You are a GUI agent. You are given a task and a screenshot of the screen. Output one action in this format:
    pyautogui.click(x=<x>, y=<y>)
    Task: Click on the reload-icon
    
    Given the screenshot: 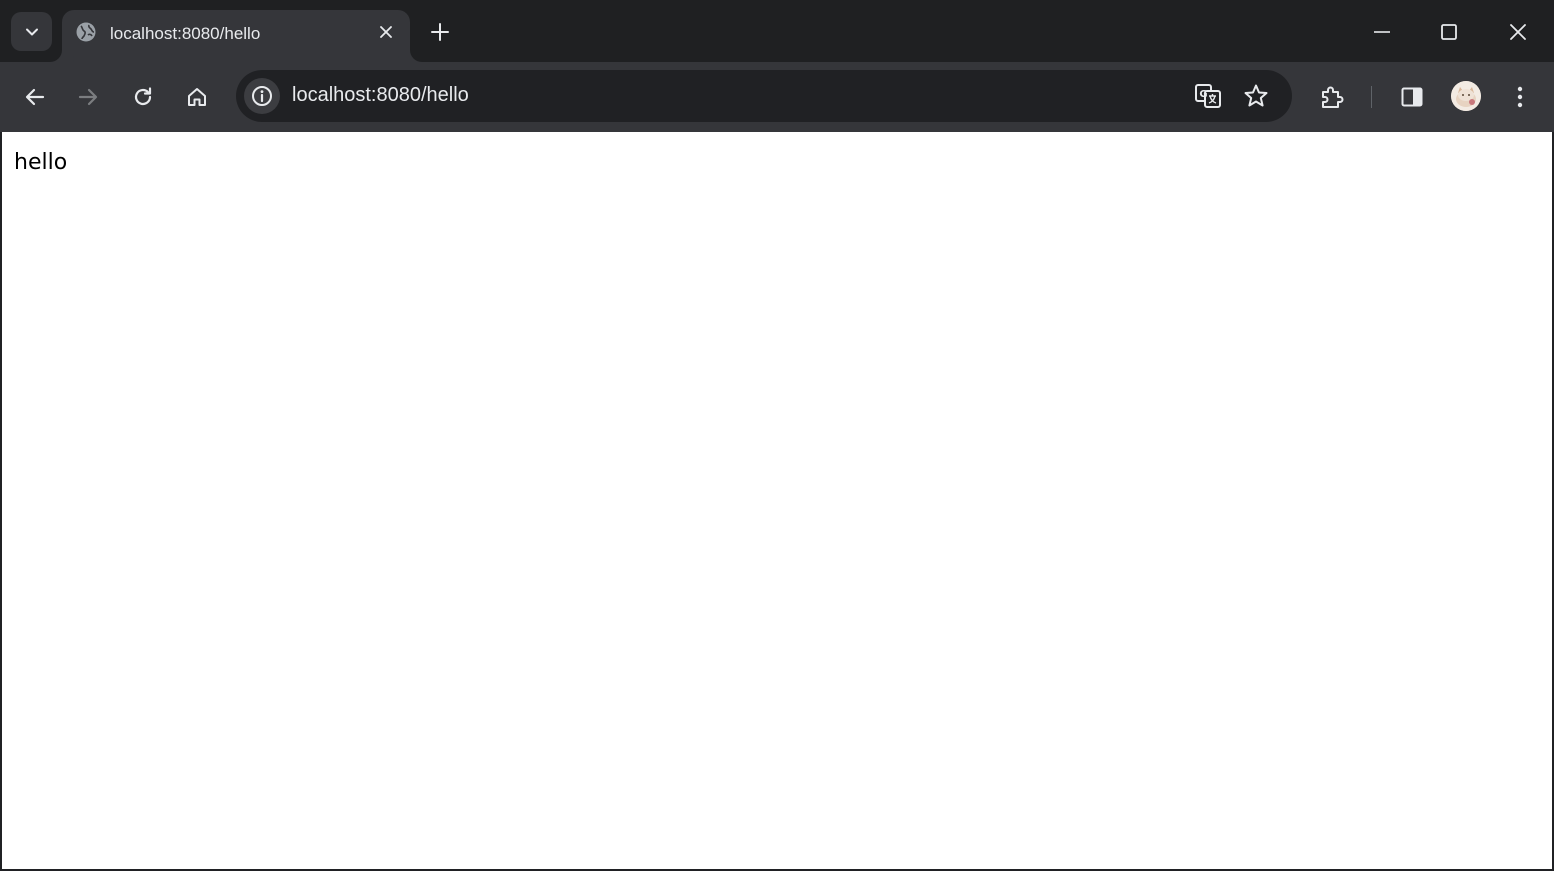 What is the action you would take?
    pyautogui.click(x=143, y=96)
    